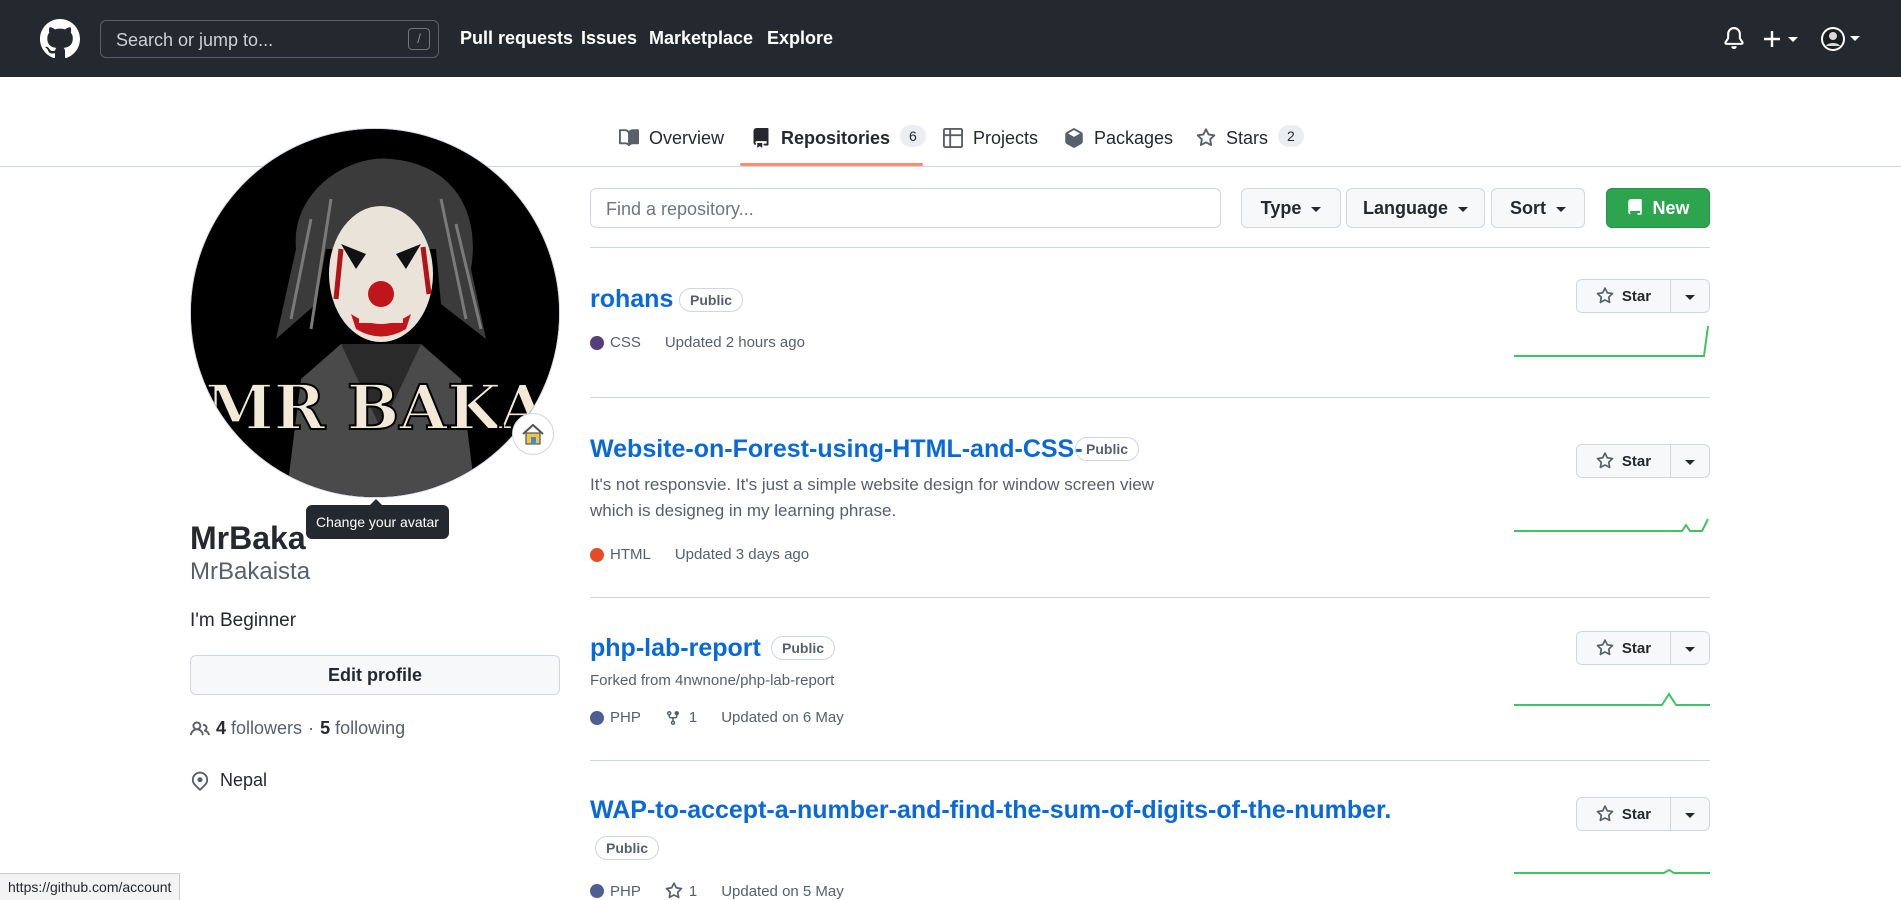  What do you see at coordinates (376, 407) in the screenshot?
I see `avatar-title-text: MR BAKA` at bounding box center [376, 407].